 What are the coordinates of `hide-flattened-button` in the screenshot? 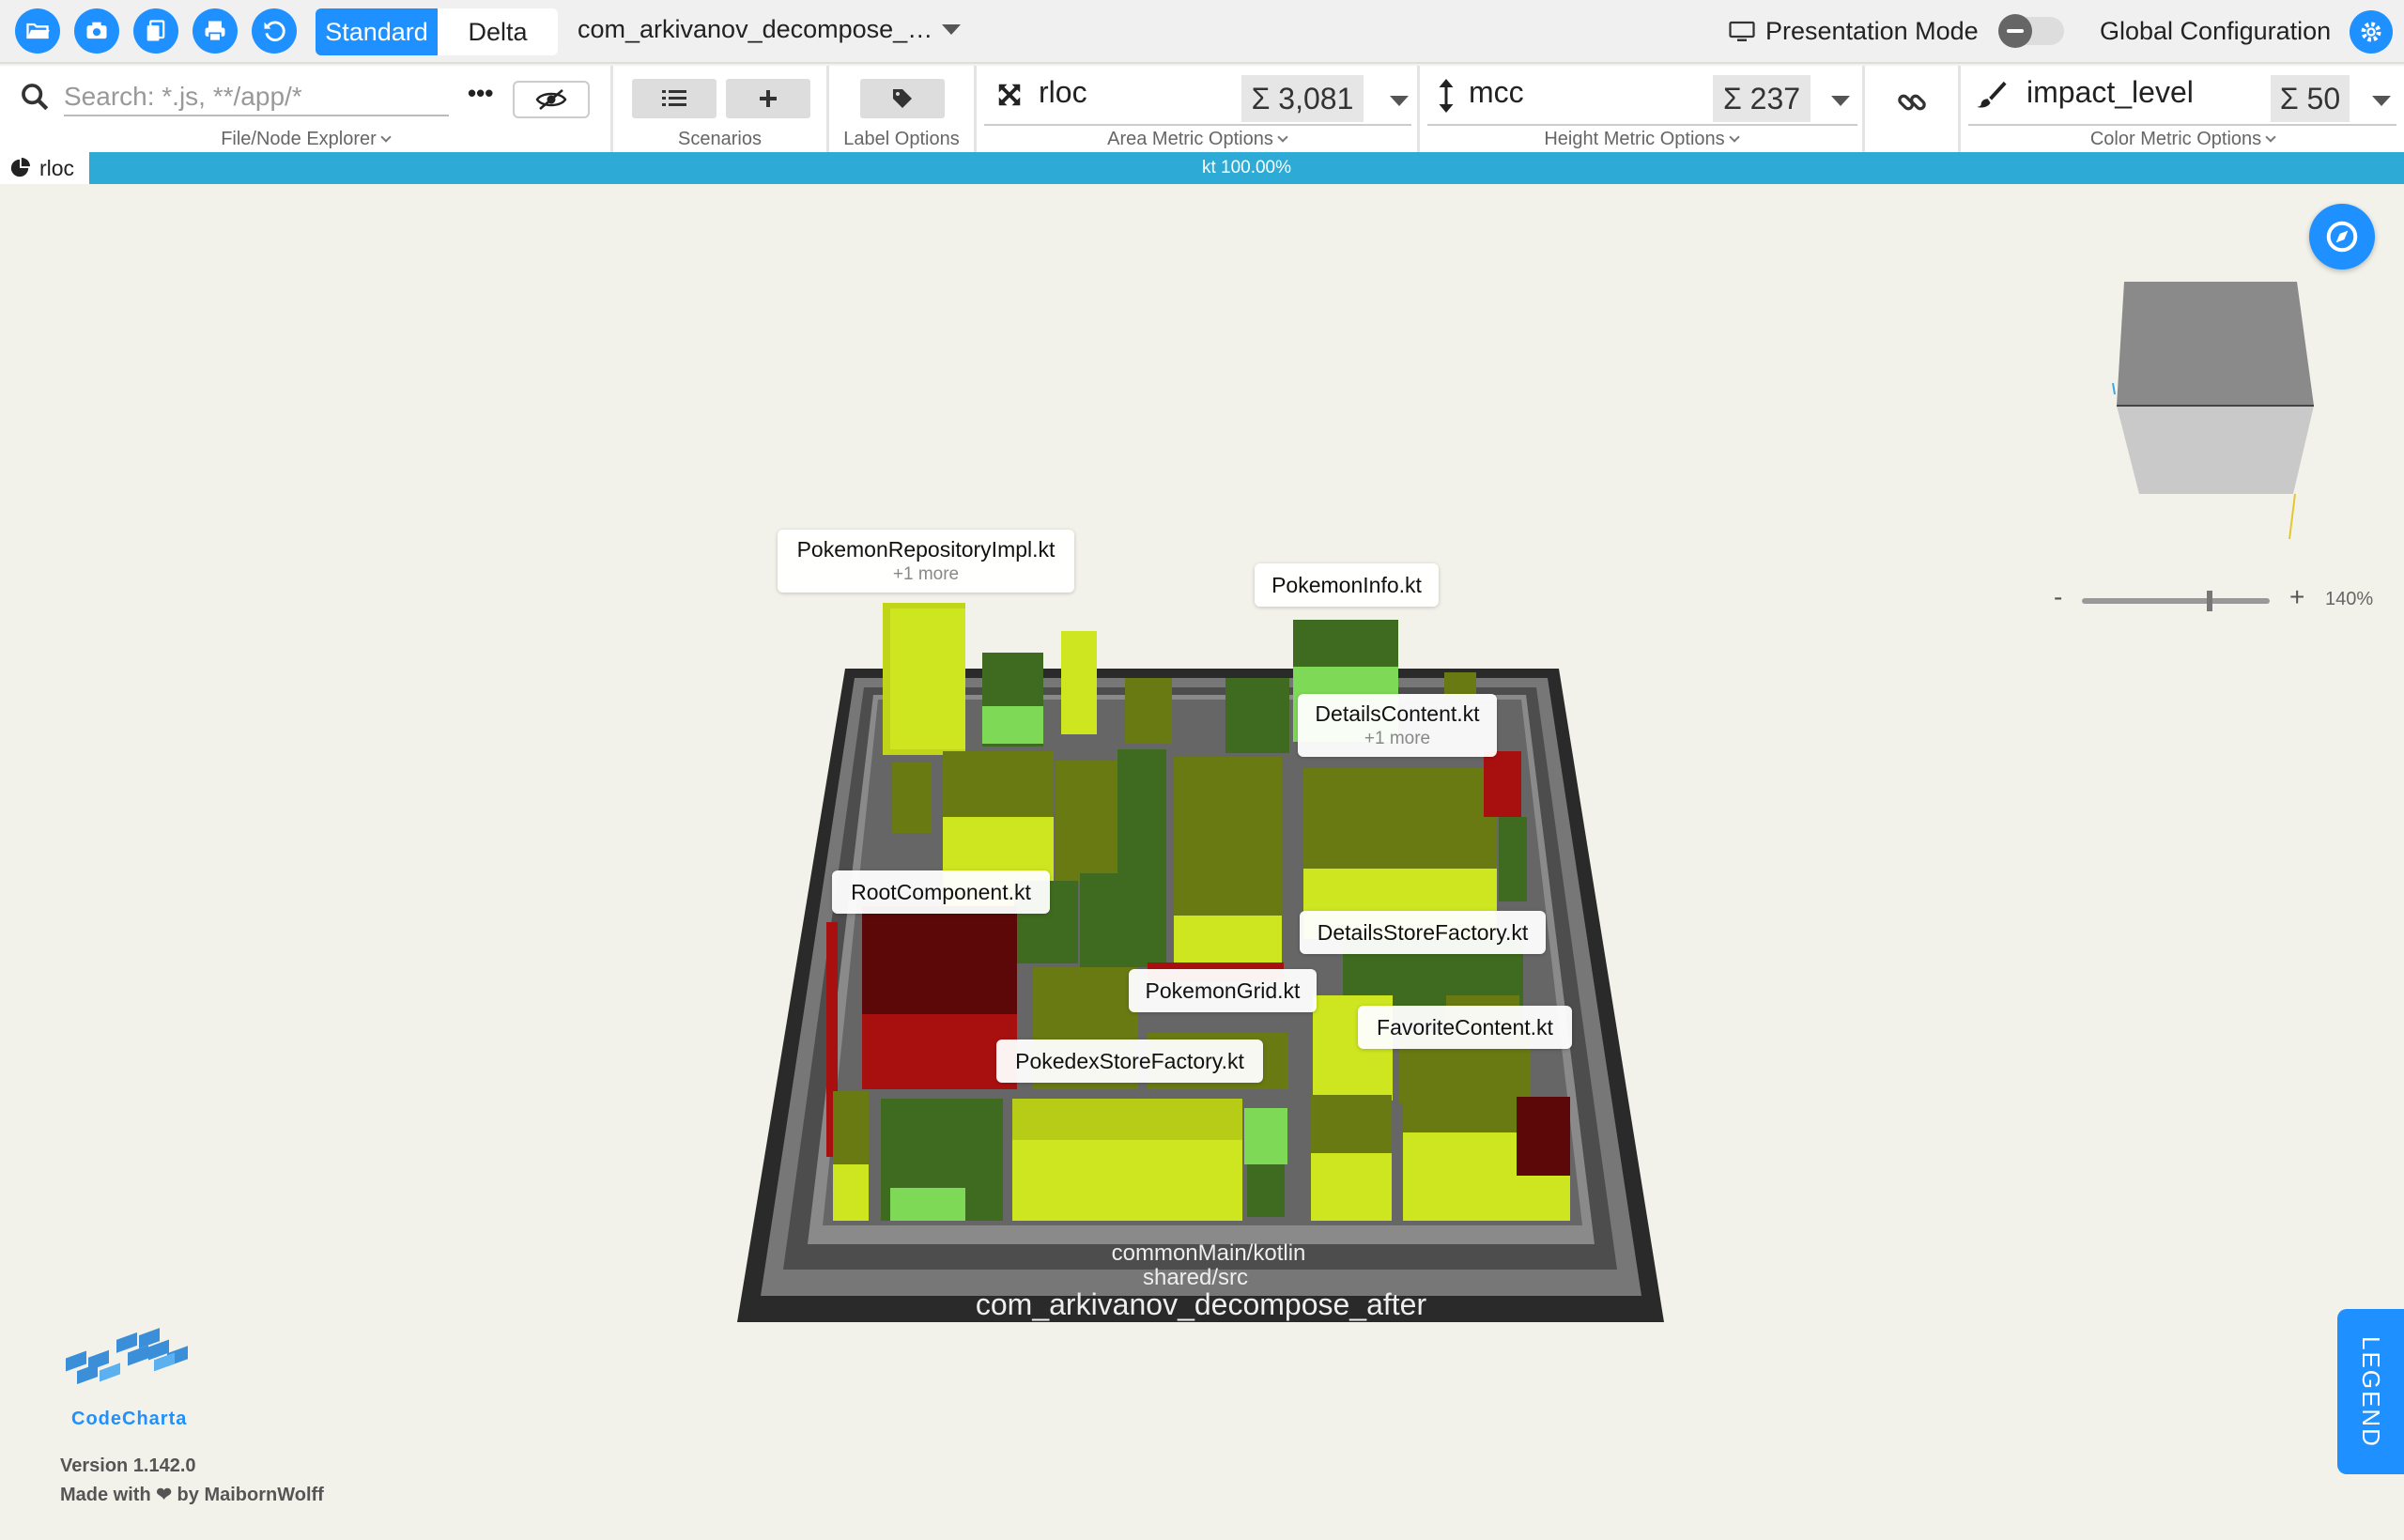 It's located at (551, 99).